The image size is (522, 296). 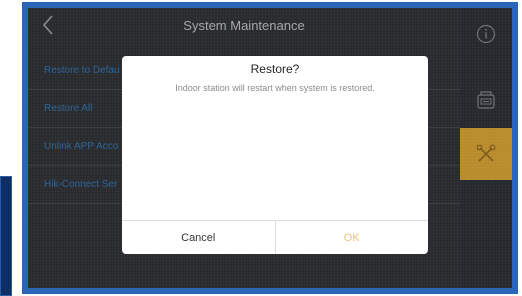 I want to click on dialog-footer: Cancel OK, so click(x=275, y=237).